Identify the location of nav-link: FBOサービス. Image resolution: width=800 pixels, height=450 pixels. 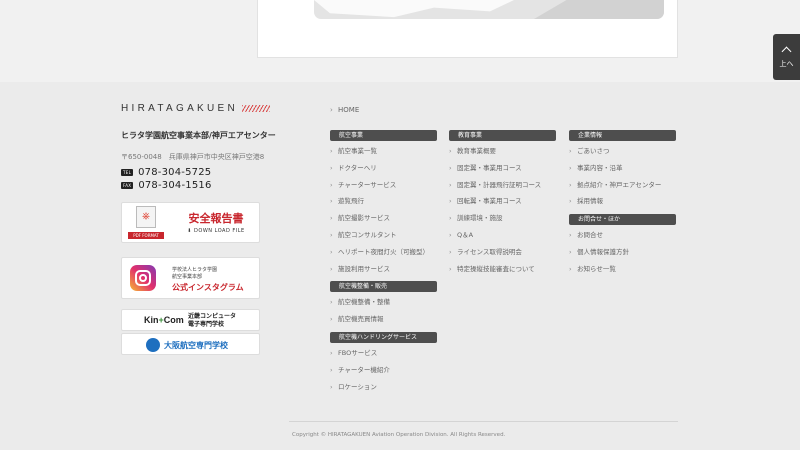
(383, 353).